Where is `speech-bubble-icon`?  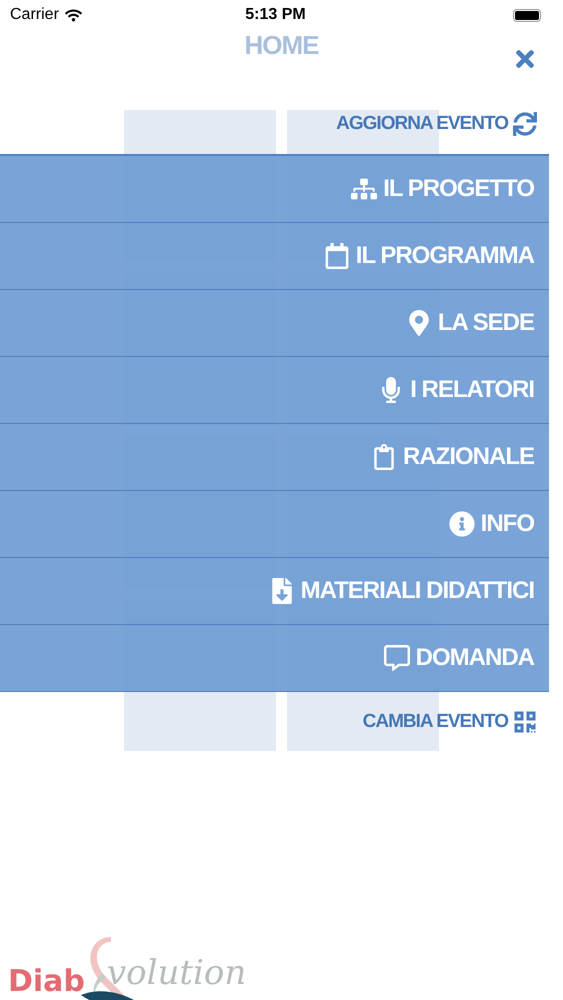
speech-bubble-icon is located at coordinates (397, 658).